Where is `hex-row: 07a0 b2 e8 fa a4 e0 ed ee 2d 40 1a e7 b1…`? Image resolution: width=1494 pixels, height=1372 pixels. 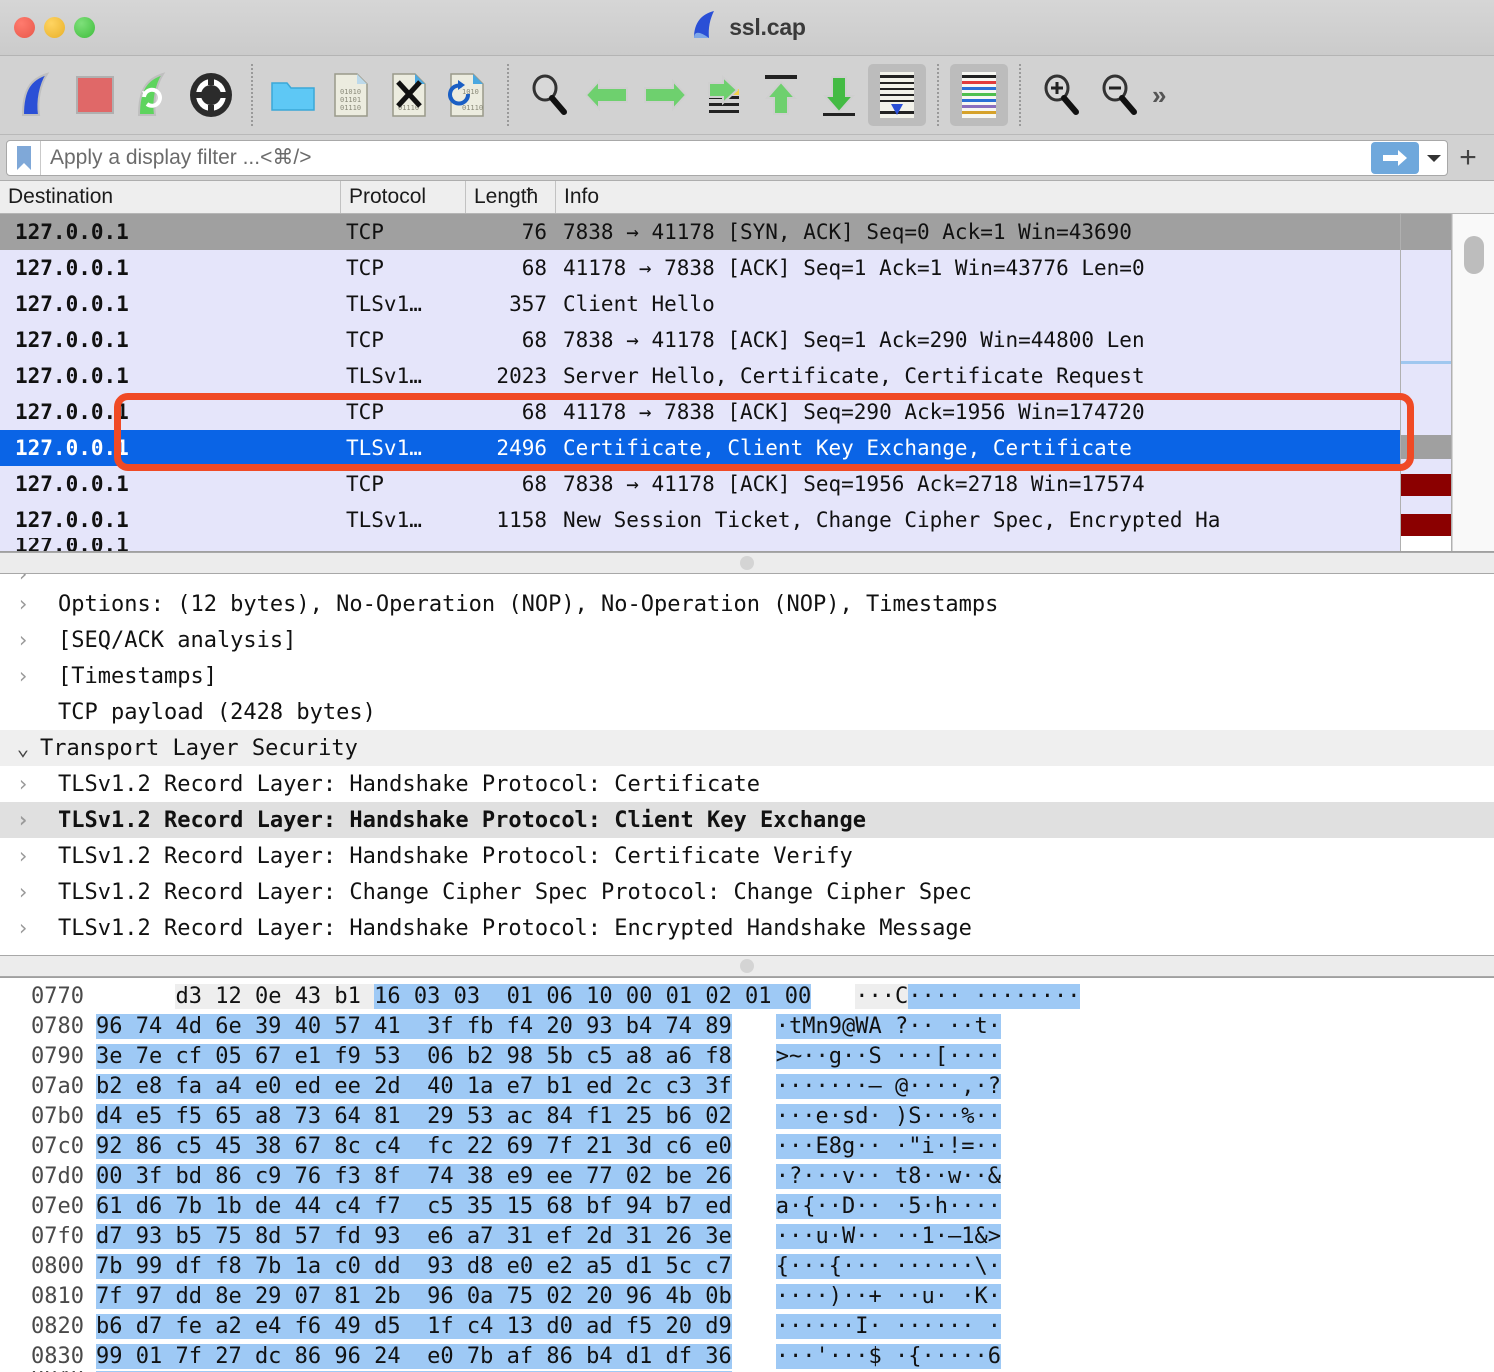
hex-row: 07a0 b2 e8 fa a4 e0 ed ee 2d 40 1a e7 b1… is located at coordinates (747, 1086).